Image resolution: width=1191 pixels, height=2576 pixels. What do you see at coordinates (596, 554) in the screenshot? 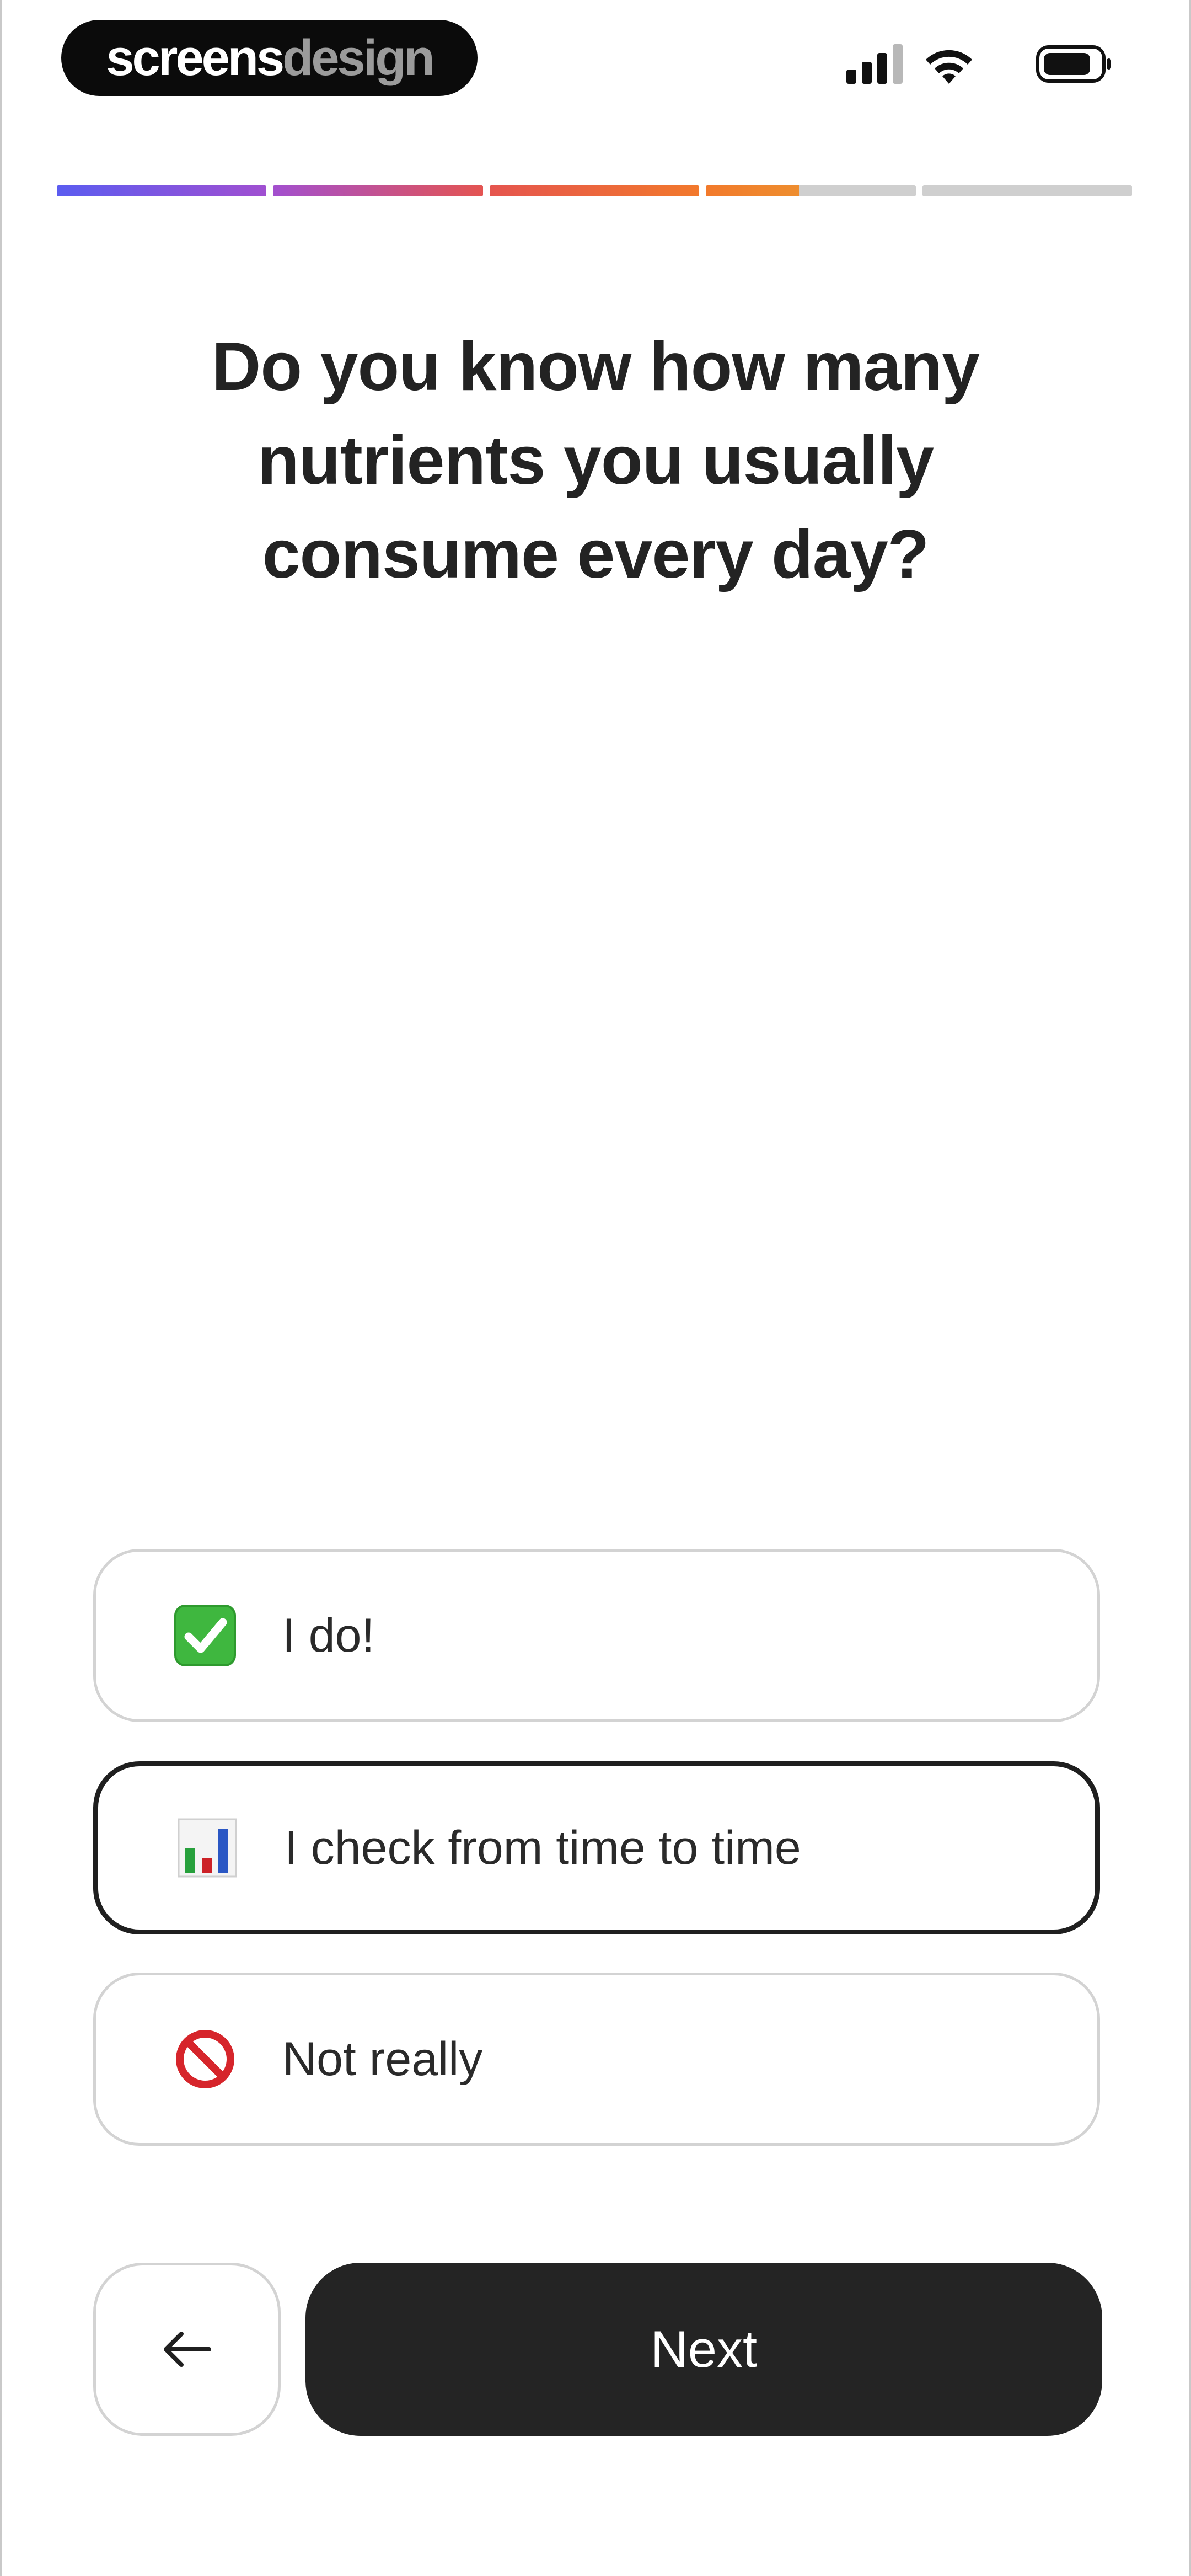
I see `title-line-3: consume every day?` at bounding box center [596, 554].